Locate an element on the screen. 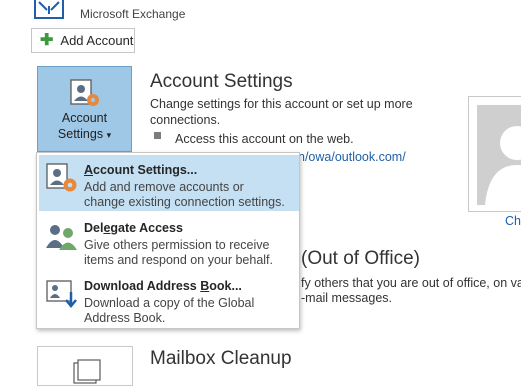 The image size is (521, 386). add-account-button: ✚ Add Account is located at coordinates (83, 40).